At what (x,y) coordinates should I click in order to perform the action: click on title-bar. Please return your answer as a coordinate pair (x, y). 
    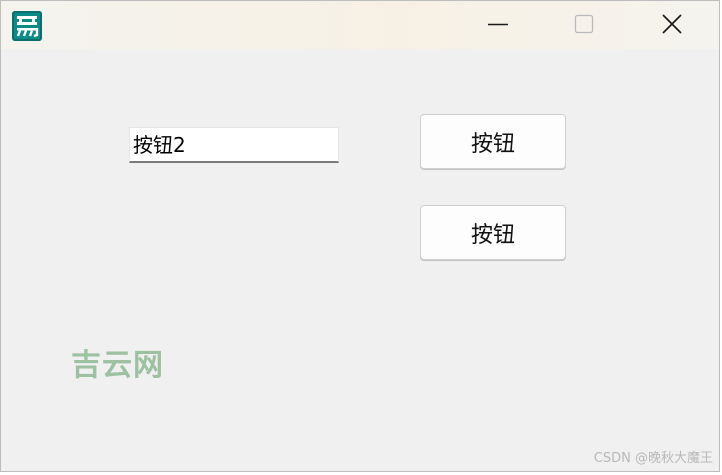
    Looking at the image, I should click on (360, 25).